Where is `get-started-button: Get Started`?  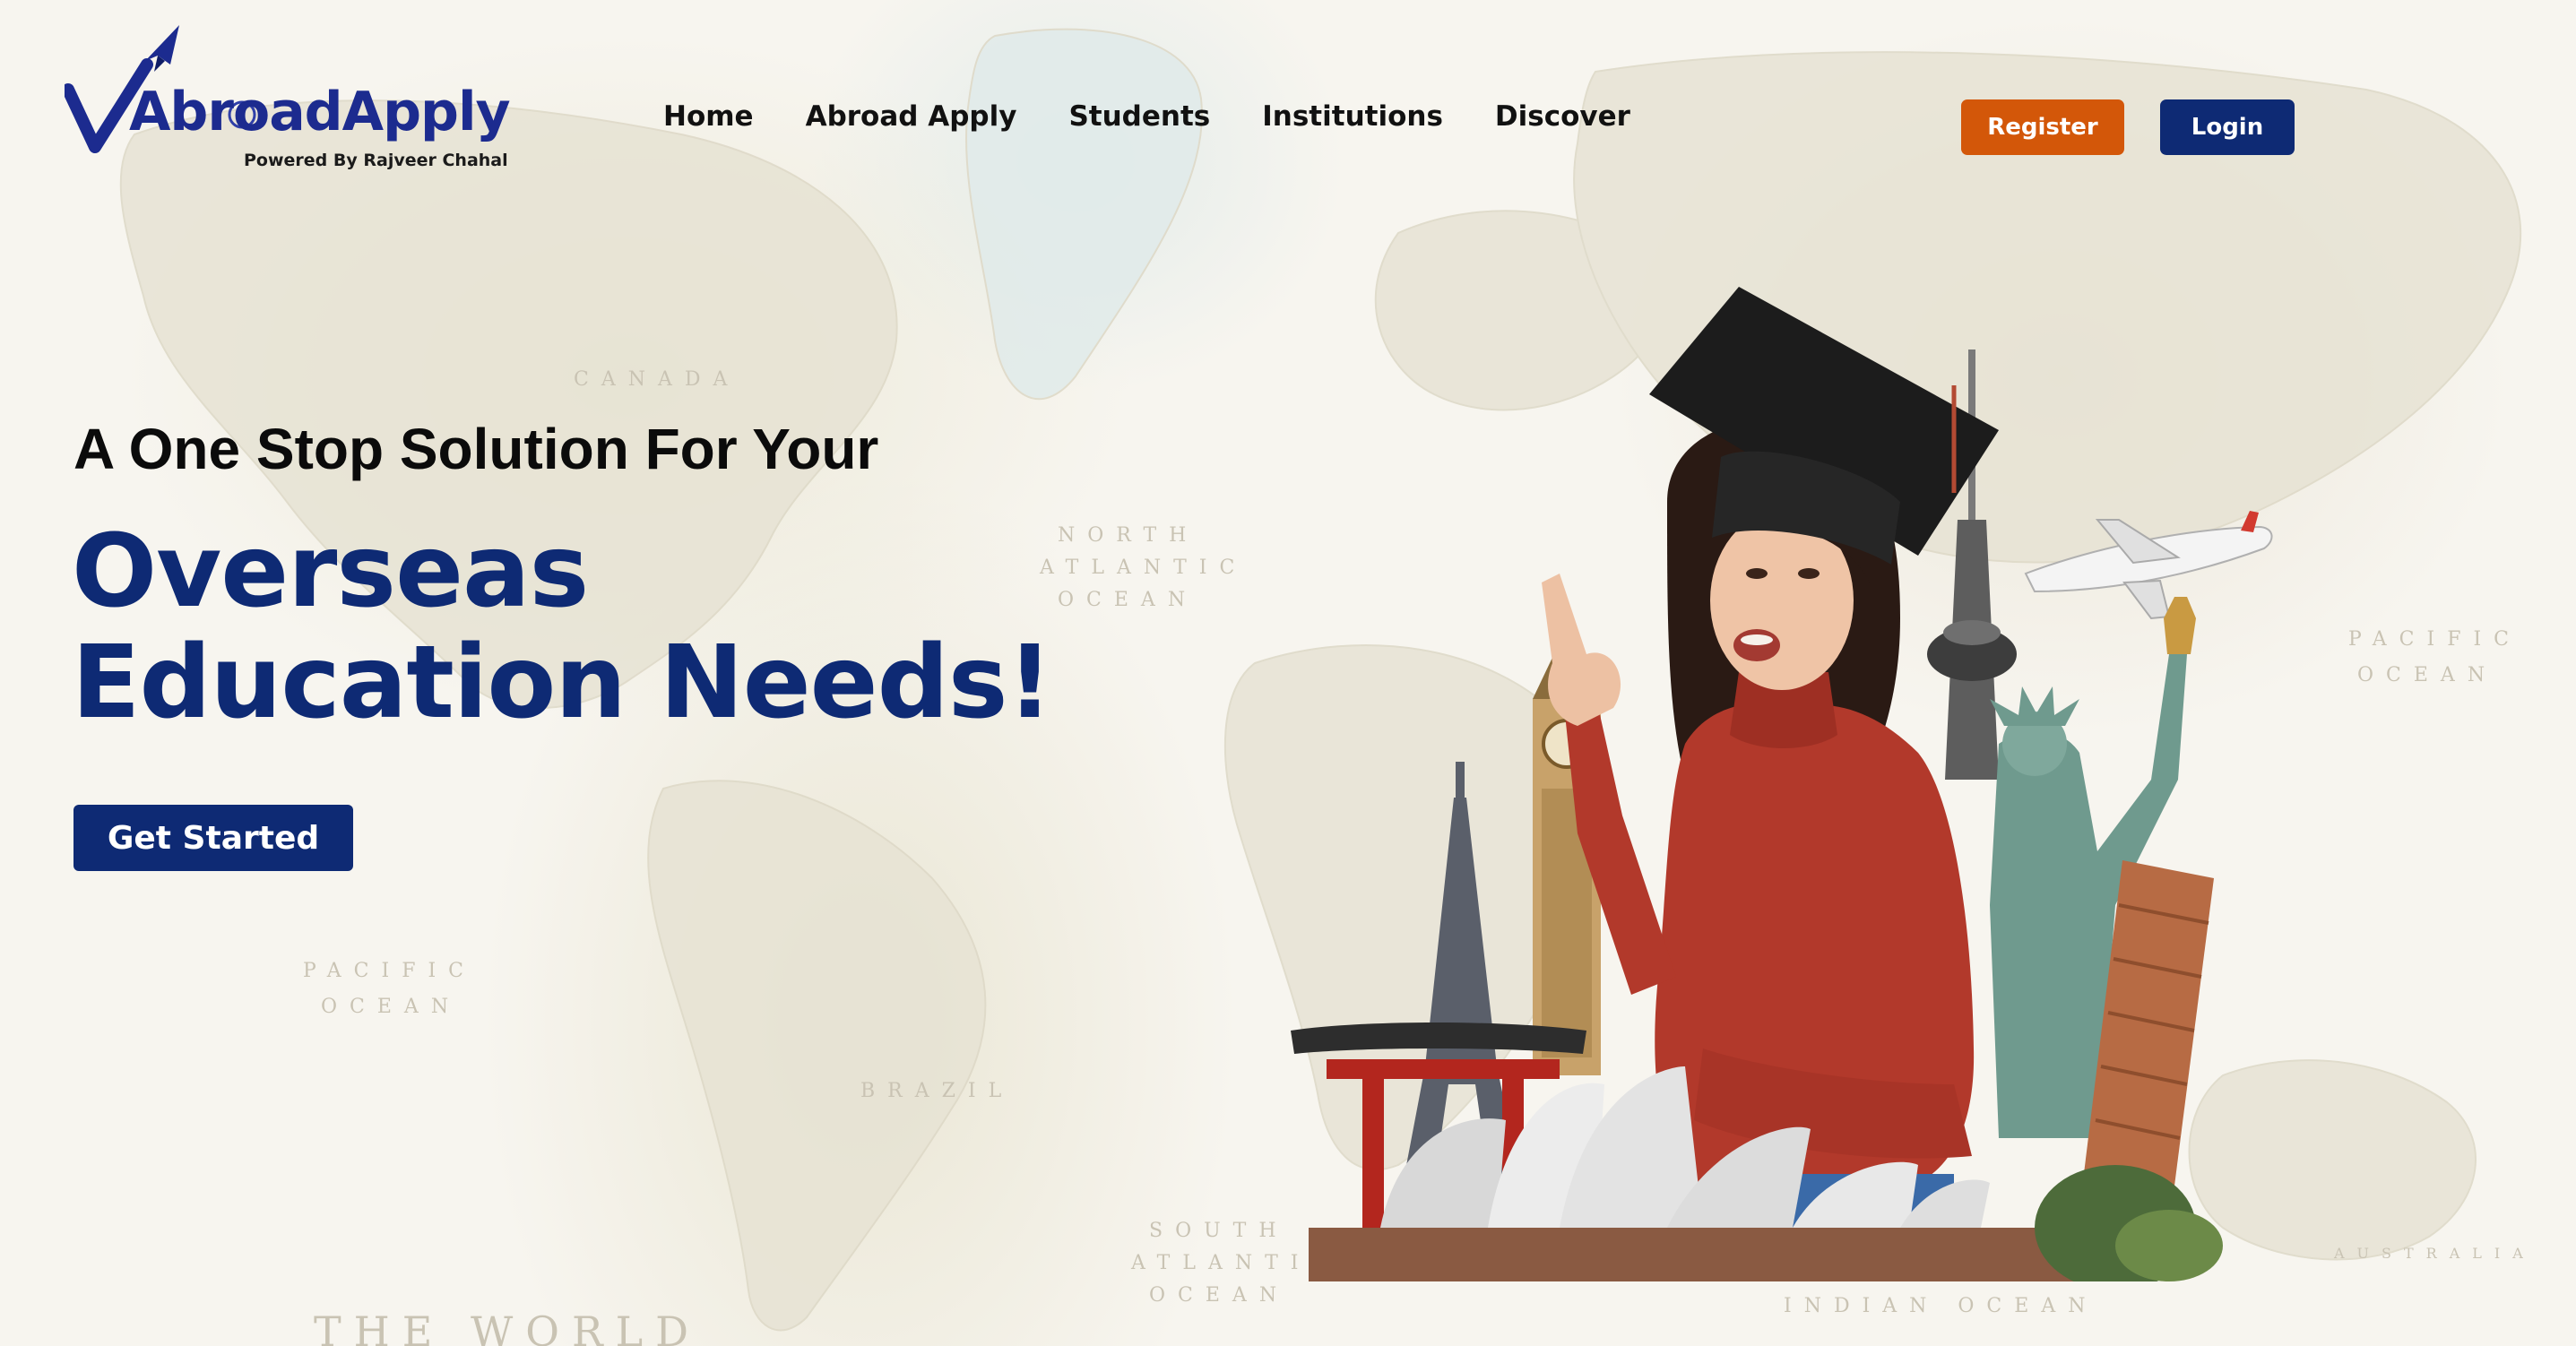 get-started-button: Get Started is located at coordinates (213, 838).